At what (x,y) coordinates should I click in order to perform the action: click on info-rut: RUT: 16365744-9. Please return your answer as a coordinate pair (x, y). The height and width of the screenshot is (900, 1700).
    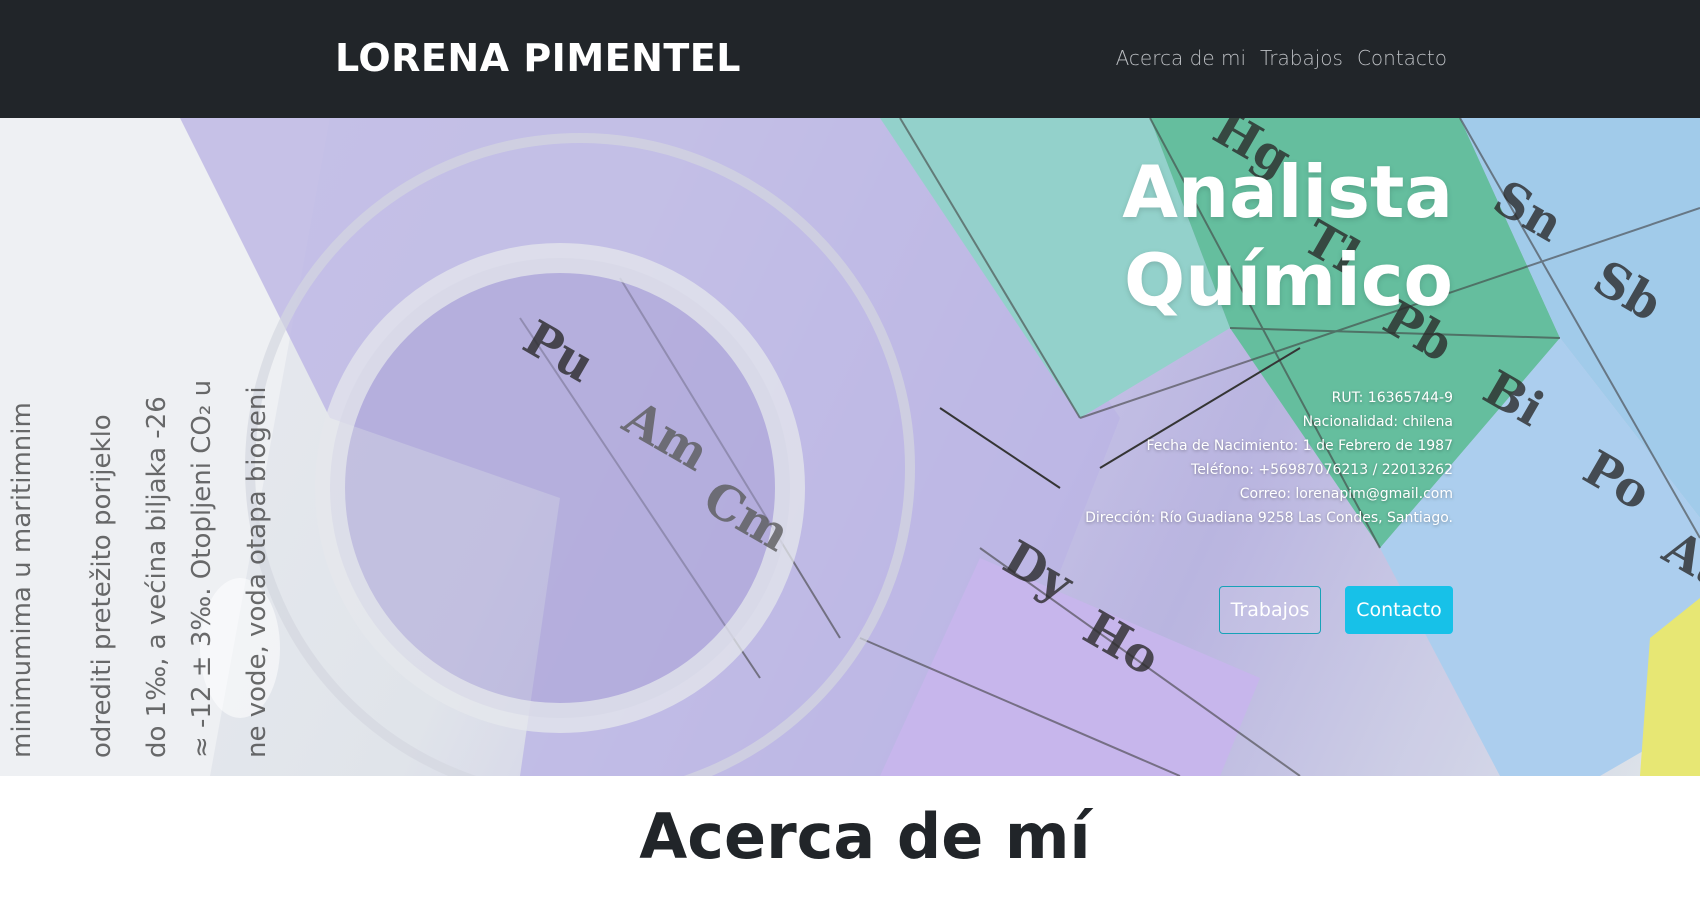
    Looking at the image, I should click on (1392, 398).